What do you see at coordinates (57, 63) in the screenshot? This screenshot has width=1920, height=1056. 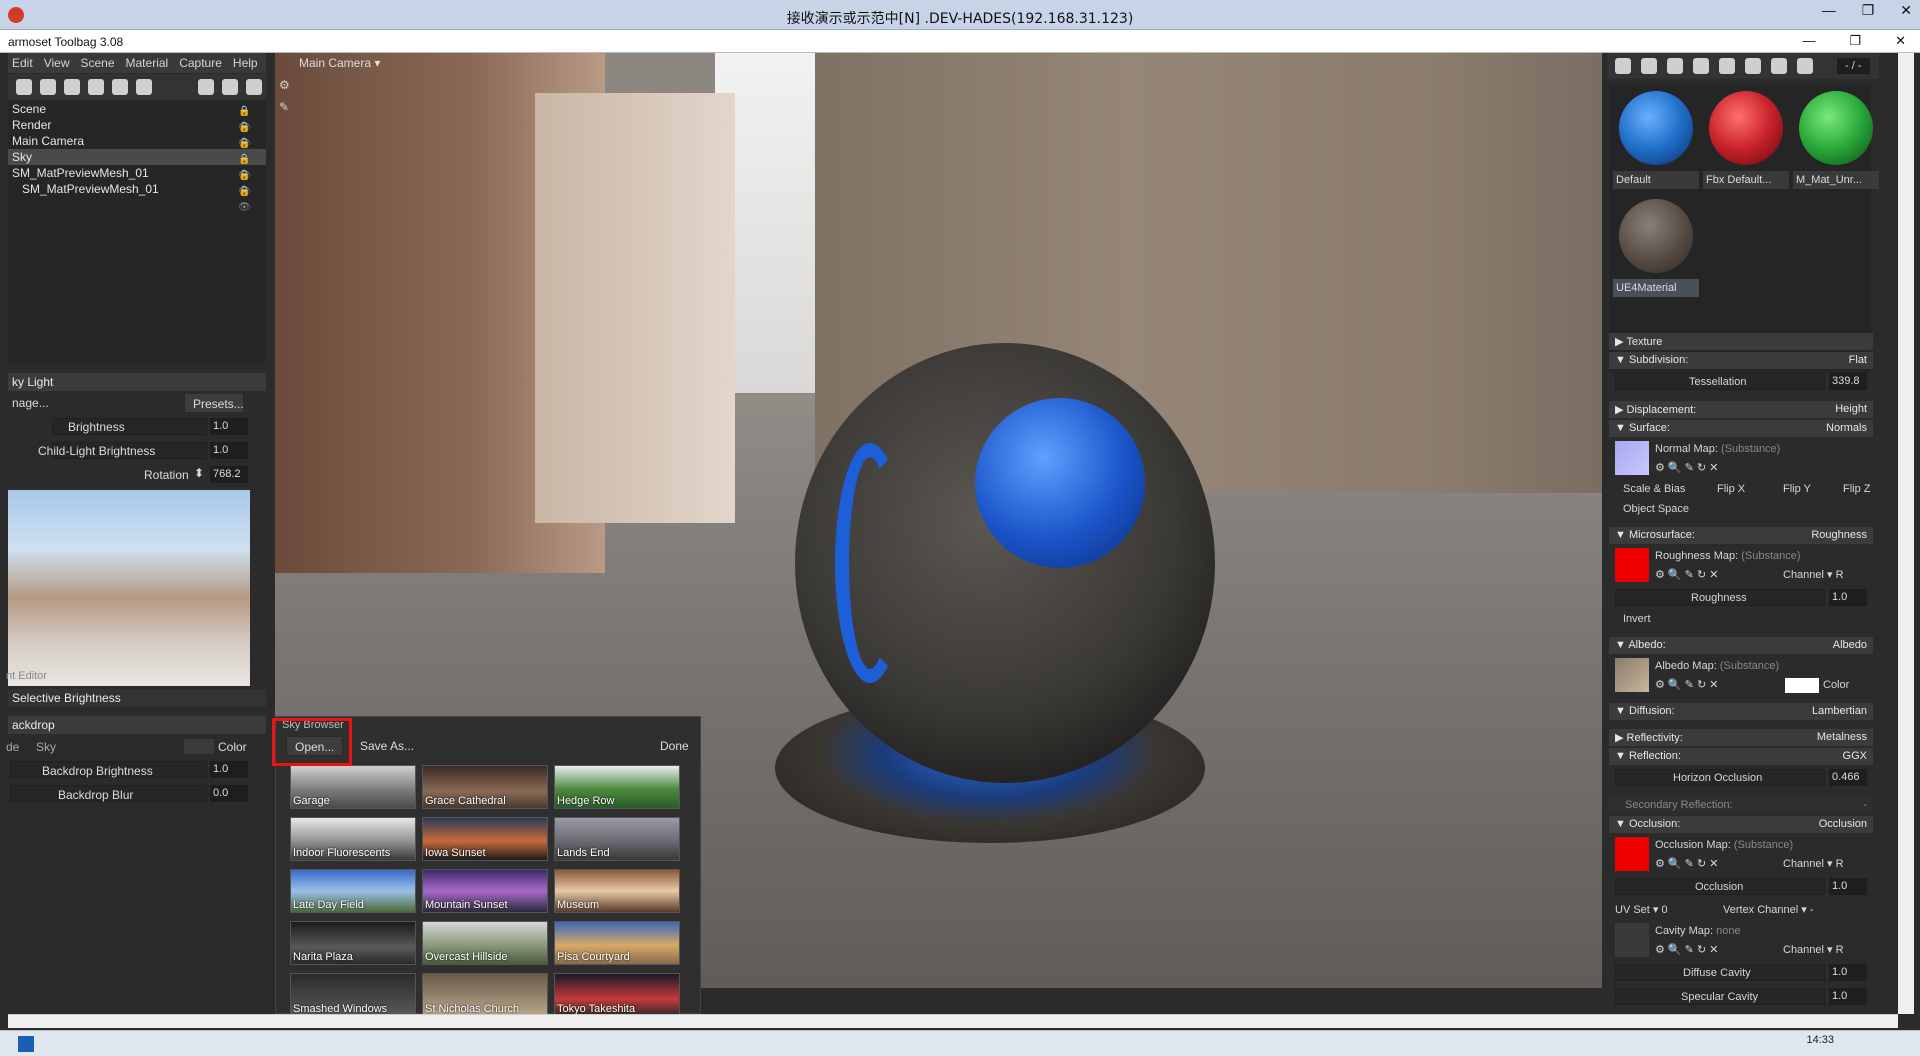 I see `menu-view: View` at bounding box center [57, 63].